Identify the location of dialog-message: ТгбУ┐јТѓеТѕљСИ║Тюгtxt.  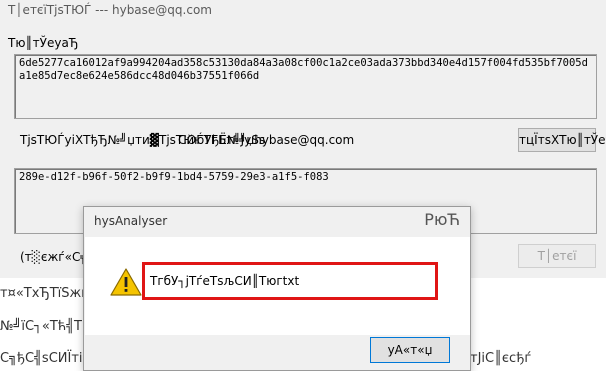
(225, 281).